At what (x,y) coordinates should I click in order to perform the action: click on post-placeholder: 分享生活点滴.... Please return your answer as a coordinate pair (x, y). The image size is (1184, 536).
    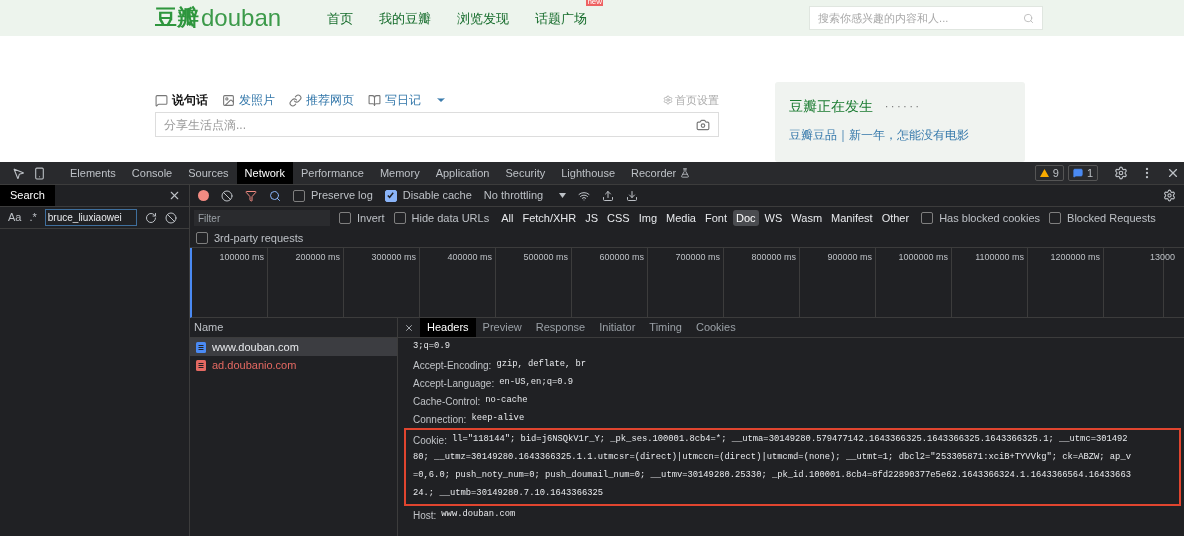
    Looking at the image, I should click on (205, 125).